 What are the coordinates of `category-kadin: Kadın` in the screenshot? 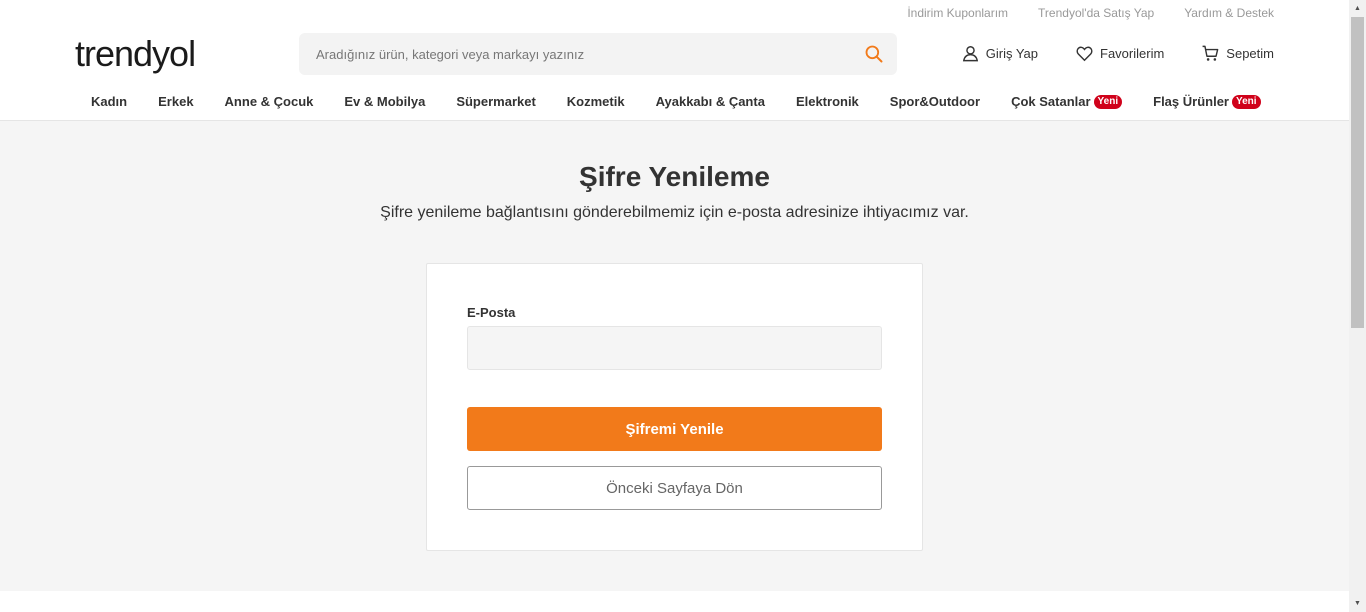 It's located at (109, 101).